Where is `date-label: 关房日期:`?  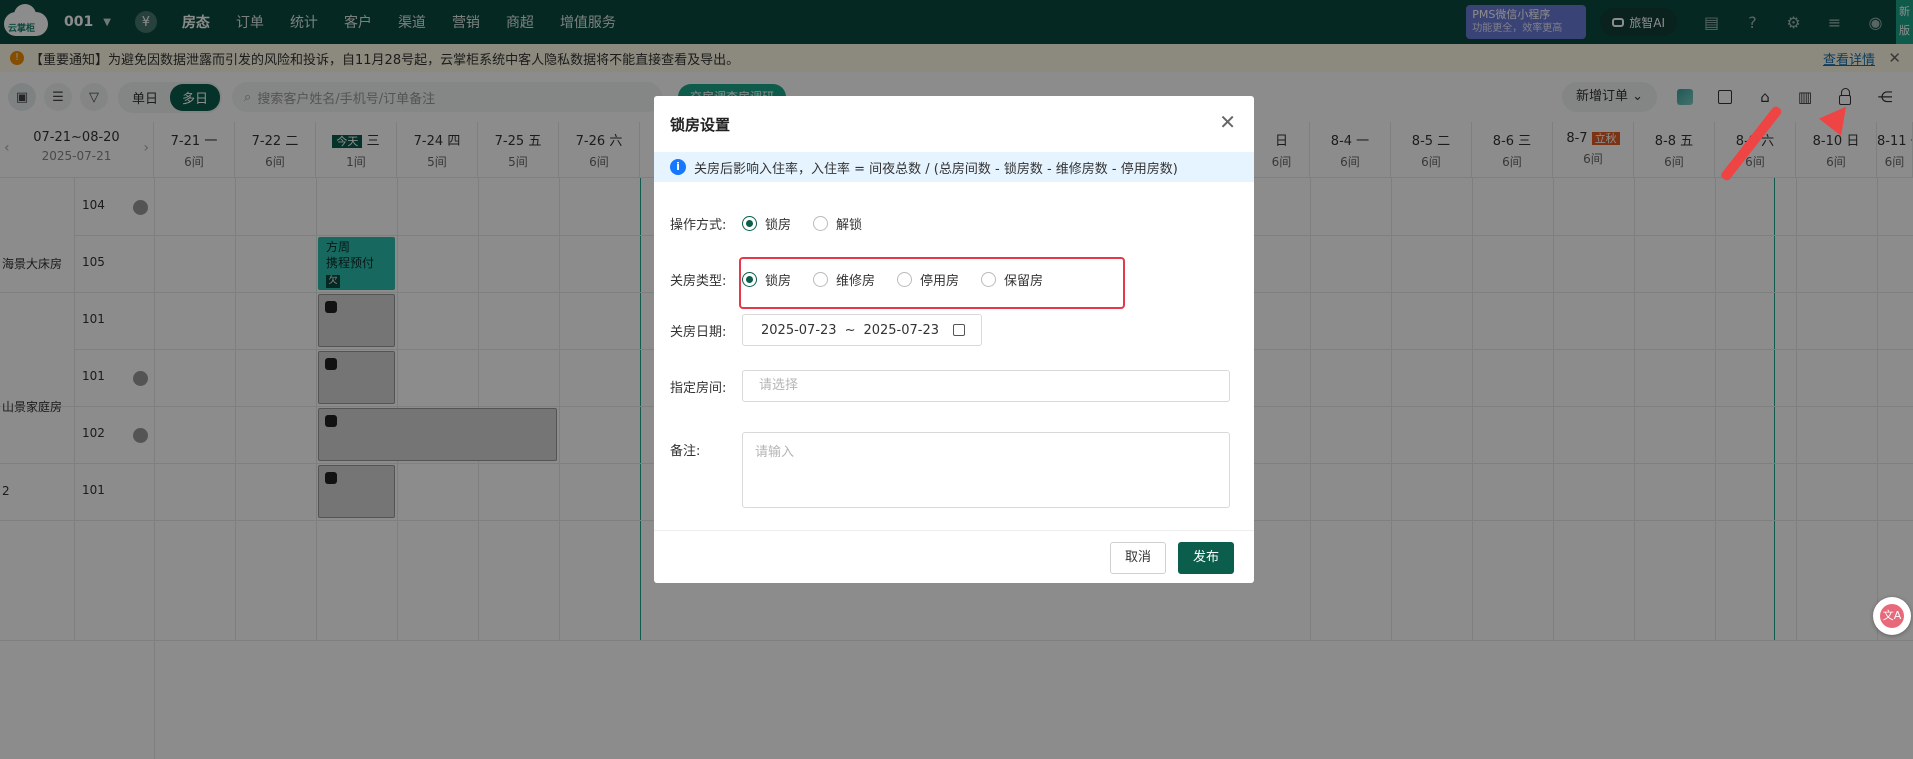
date-label: 关房日期: is located at coordinates (698, 332).